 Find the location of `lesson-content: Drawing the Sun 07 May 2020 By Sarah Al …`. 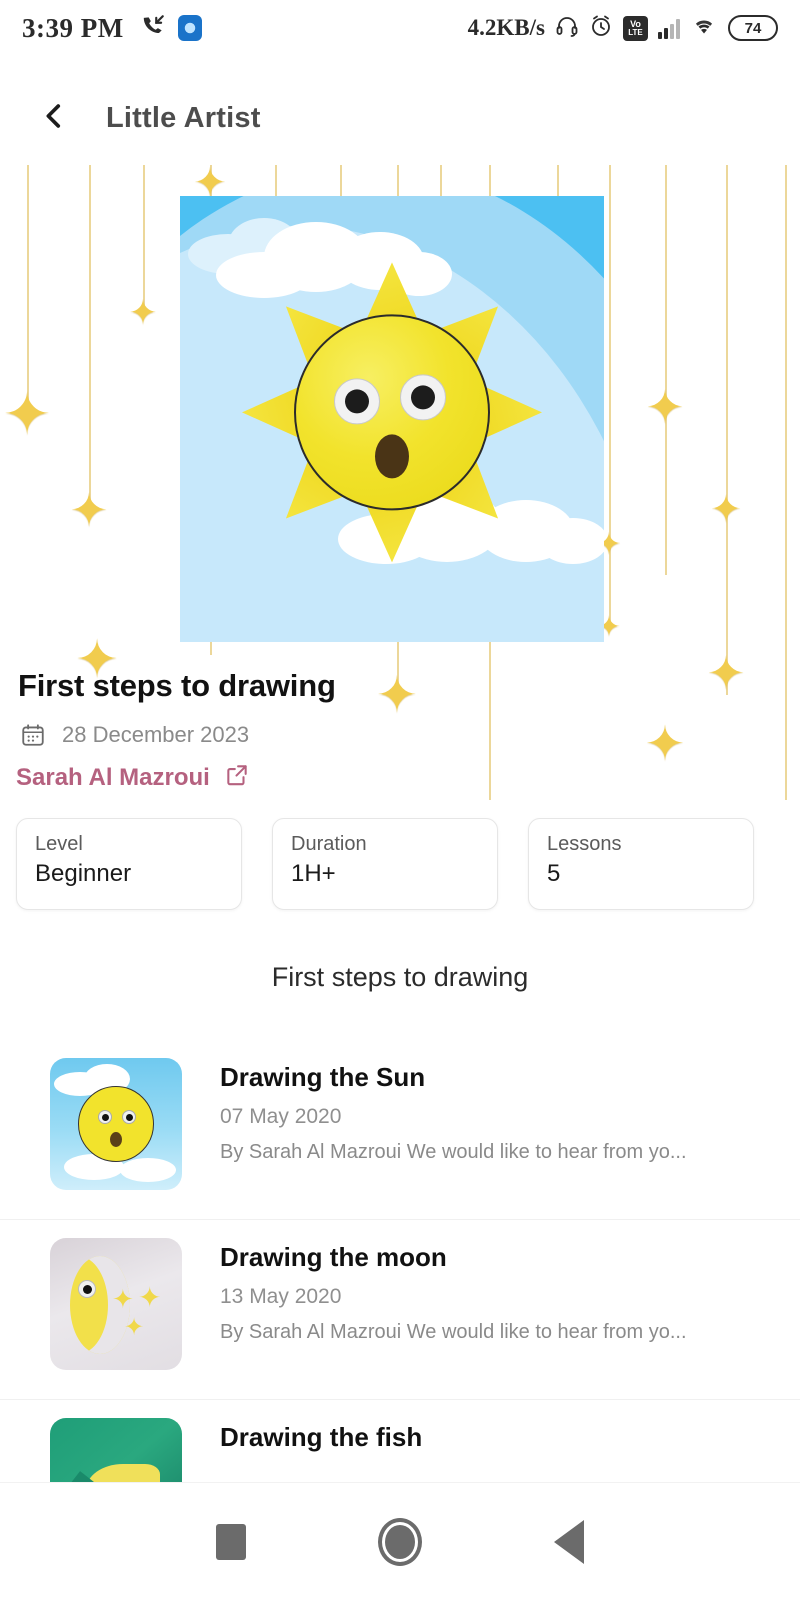

lesson-content: Drawing the Sun 07 May 2020 By Sarah Al … is located at coordinates (453, 1110).